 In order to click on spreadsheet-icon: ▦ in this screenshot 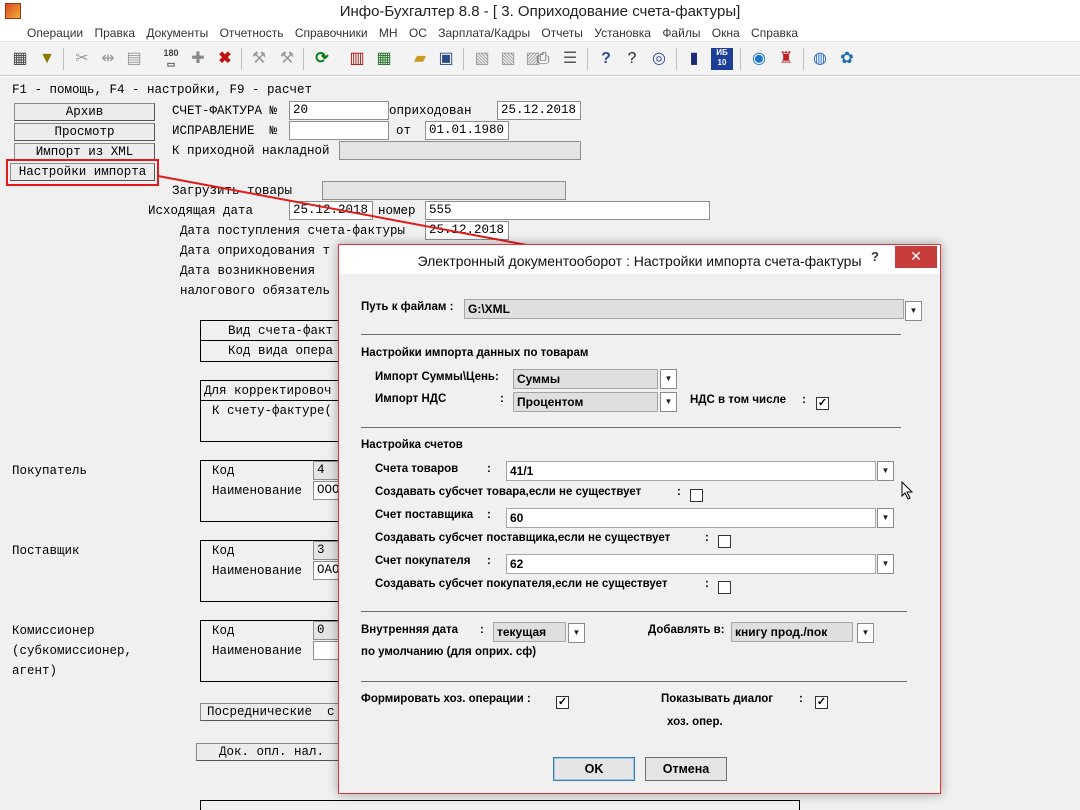, I will do `click(384, 59)`.